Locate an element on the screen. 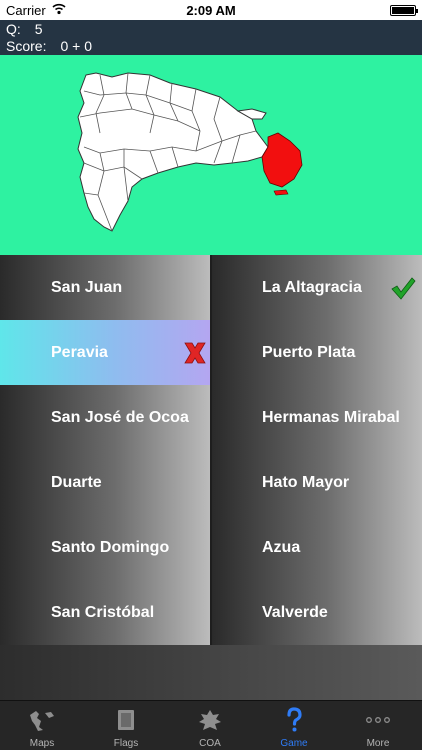 Image resolution: width=422 pixels, height=750 pixels. map-icon is located at coordinates (42, 721).